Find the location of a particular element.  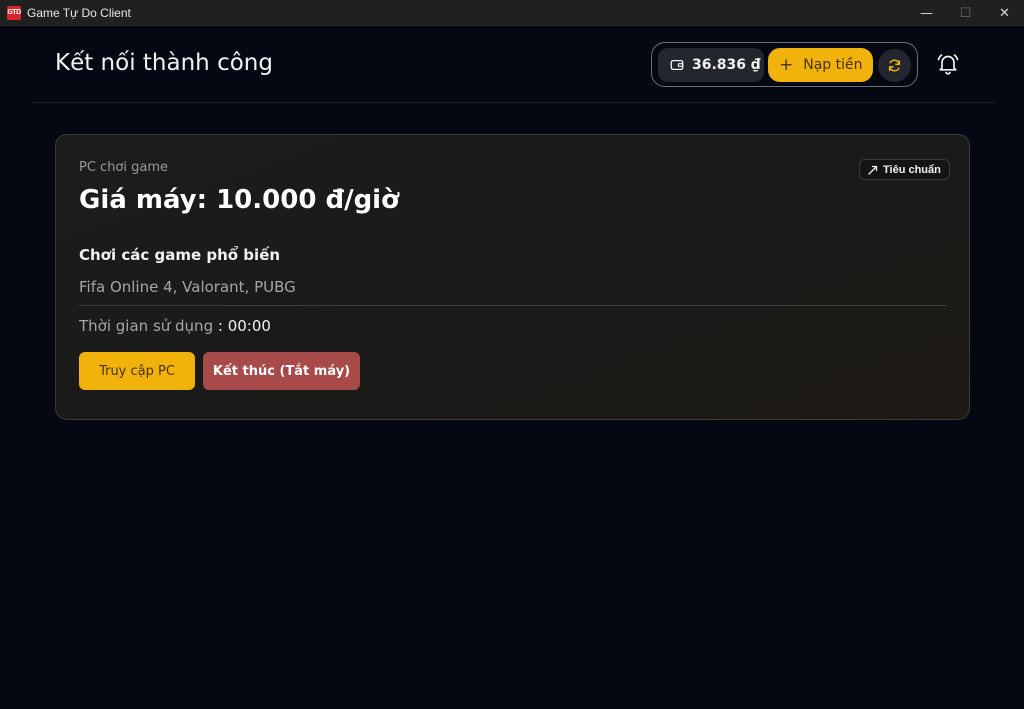

divider is located at coordinates (513, 305).